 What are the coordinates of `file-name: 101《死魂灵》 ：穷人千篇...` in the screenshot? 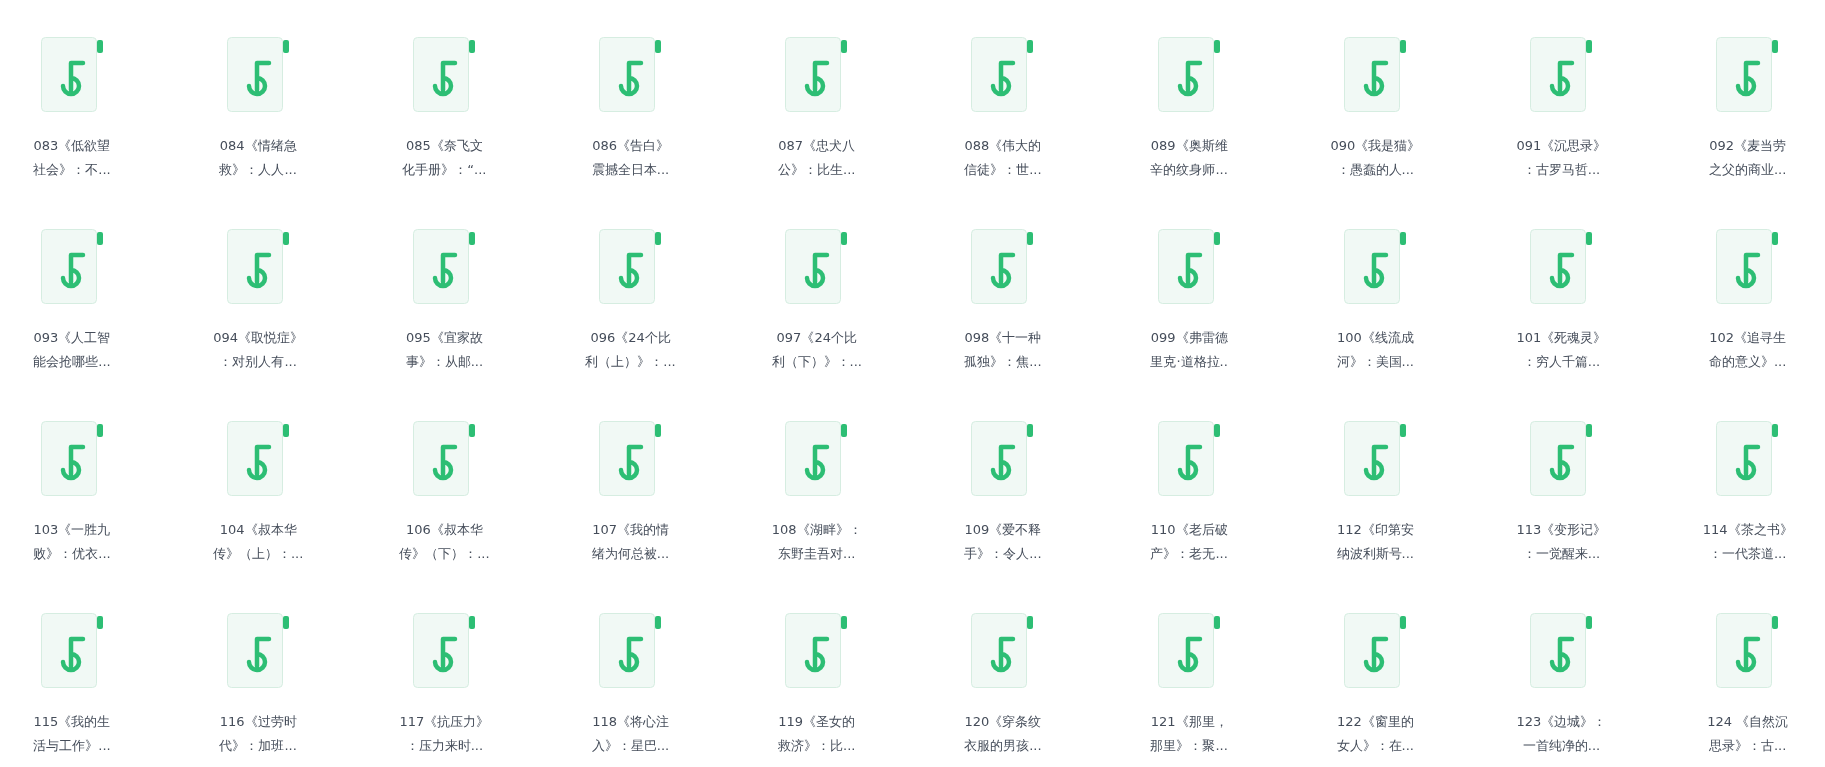 It's located at (1561, 350).